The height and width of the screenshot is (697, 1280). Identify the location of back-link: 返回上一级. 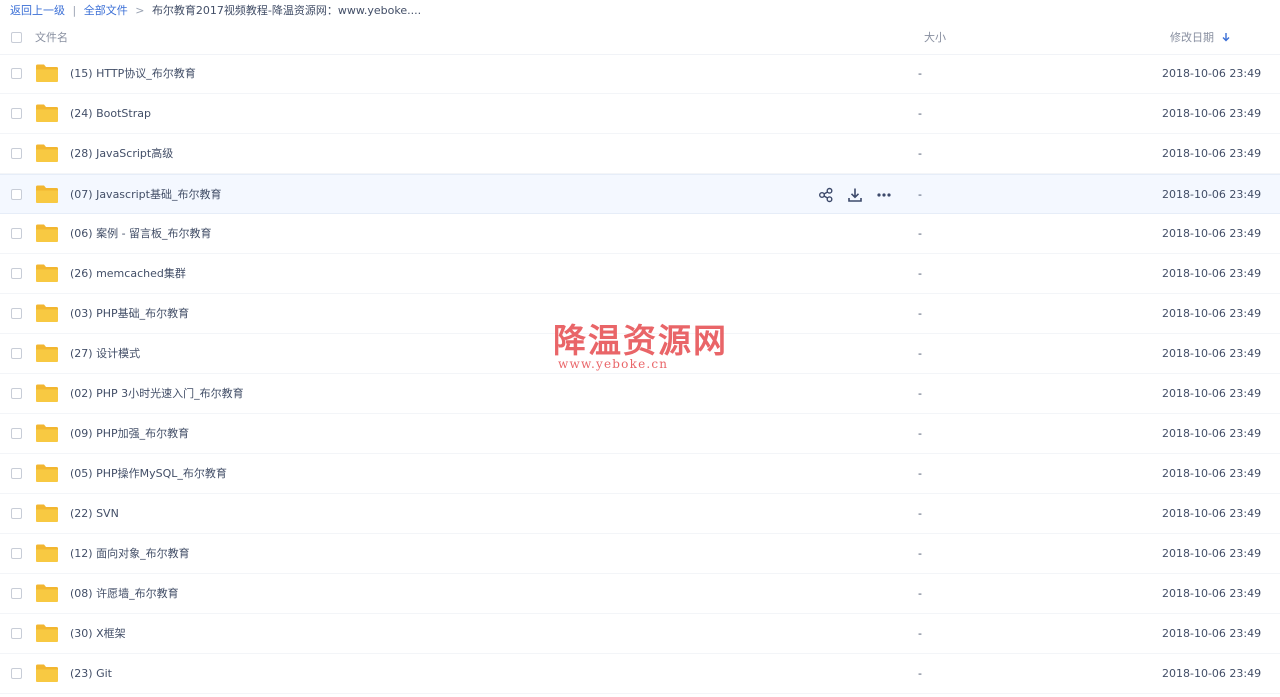
(37, 10).